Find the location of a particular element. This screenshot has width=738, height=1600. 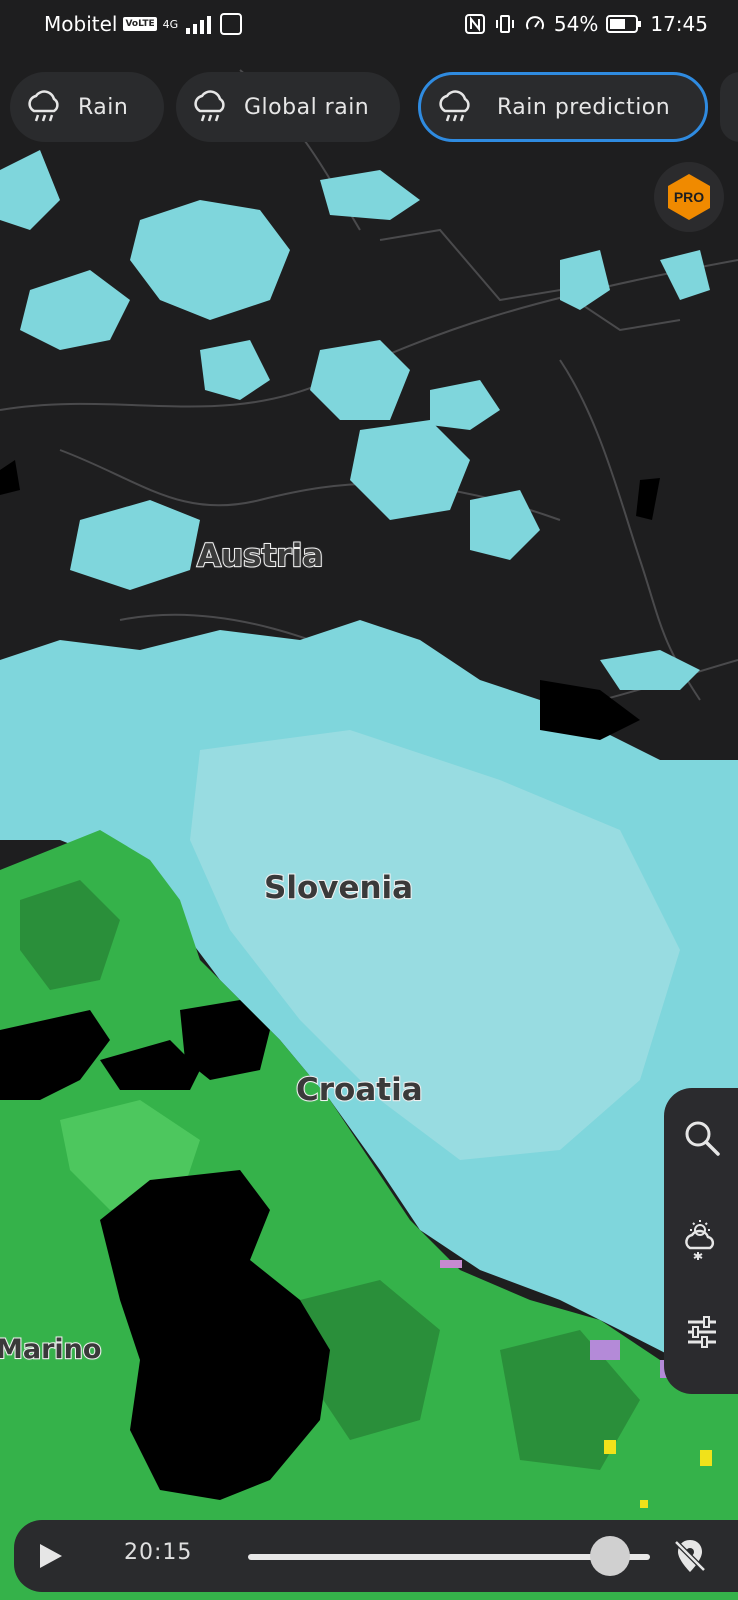

chip-global-rain: Global rain is located at coordinates (288, 107).